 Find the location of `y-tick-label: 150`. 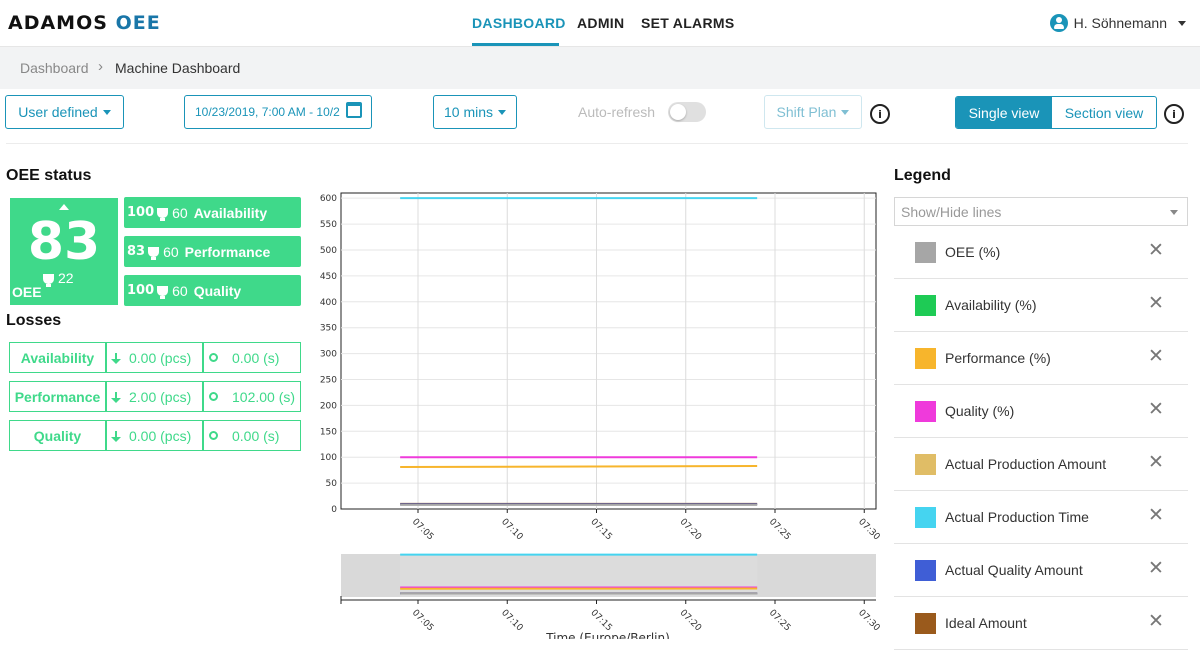

y-tick-label: 150 is located at coordinates (328, 432).